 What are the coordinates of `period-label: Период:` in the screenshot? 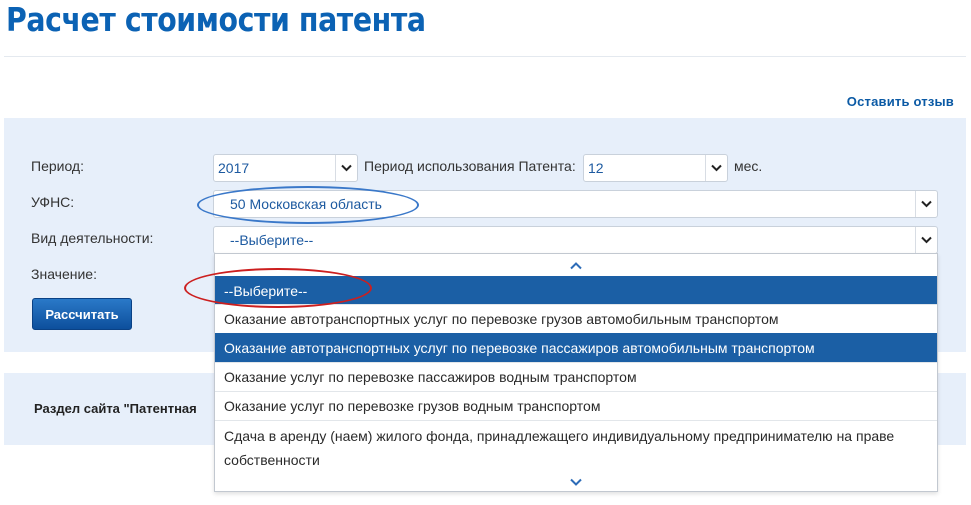 It's located at (57, 166).